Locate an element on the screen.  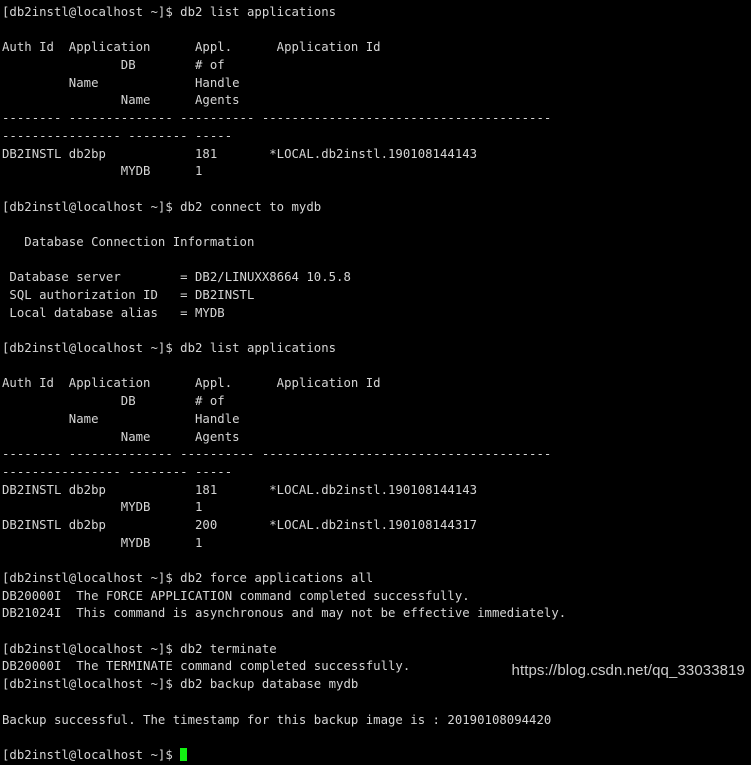
terminal-line: Database server = DB2/LINUXX8664 10.5.8 is located at coordinates (176, 277).